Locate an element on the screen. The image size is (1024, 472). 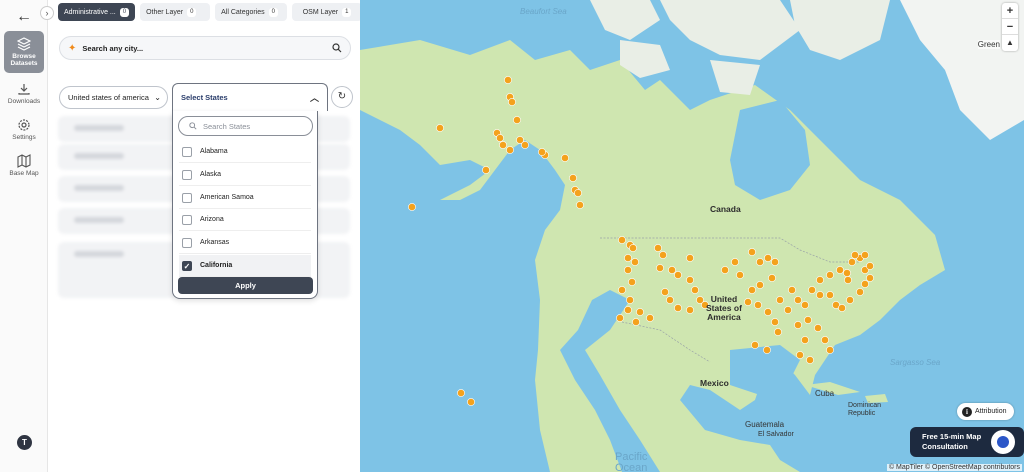
attribution-button: i Attribution is located at coordinates (985, 411).